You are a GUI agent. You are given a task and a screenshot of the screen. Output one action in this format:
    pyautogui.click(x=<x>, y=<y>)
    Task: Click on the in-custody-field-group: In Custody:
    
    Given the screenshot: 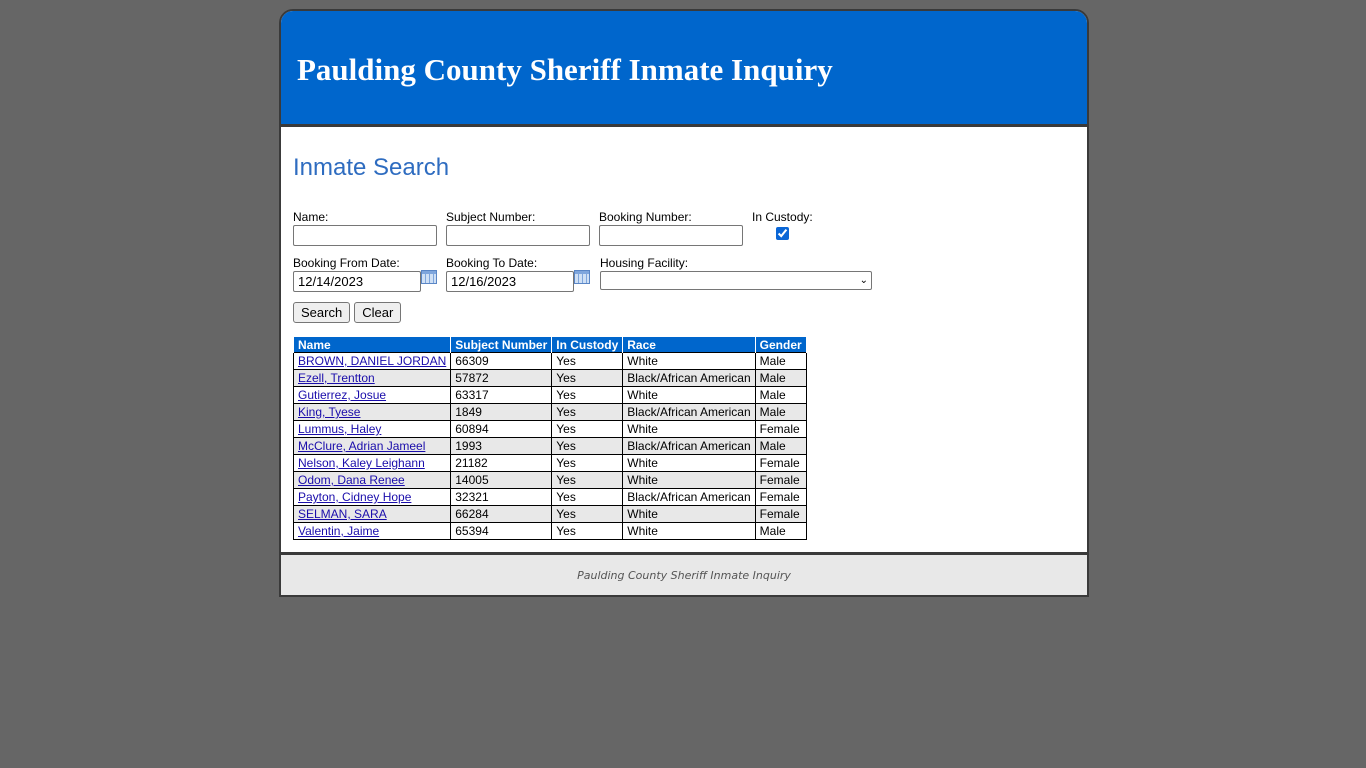 What is the action you would take?
    pyautogui.click(x=782, y=227)
    